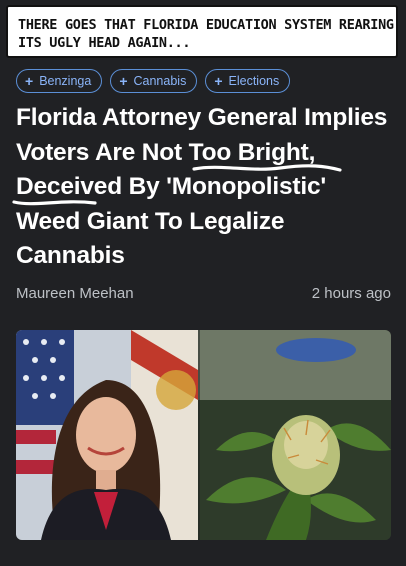 The image size is (406, 566). Describe the element at coordinates (160, 81) in the screenshot. I see `tag-chip-label: Cannabis` at that location.